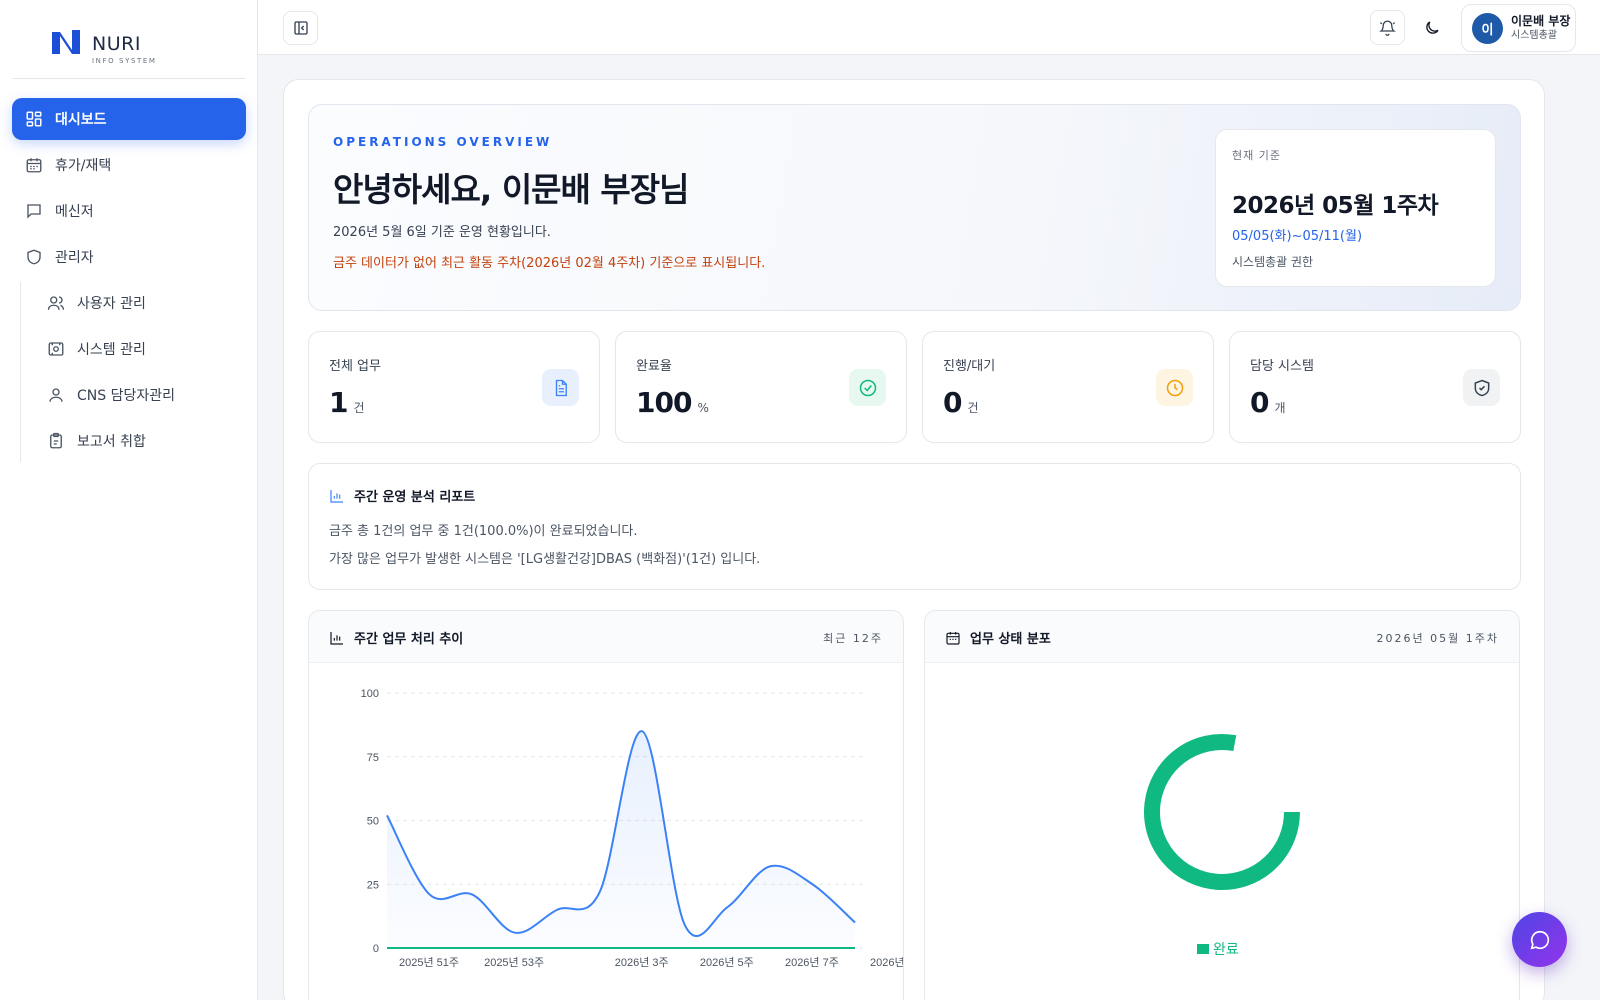 The image size is (1600, 1000). I want to click on stat-unit: 개, so click(1280, 408).